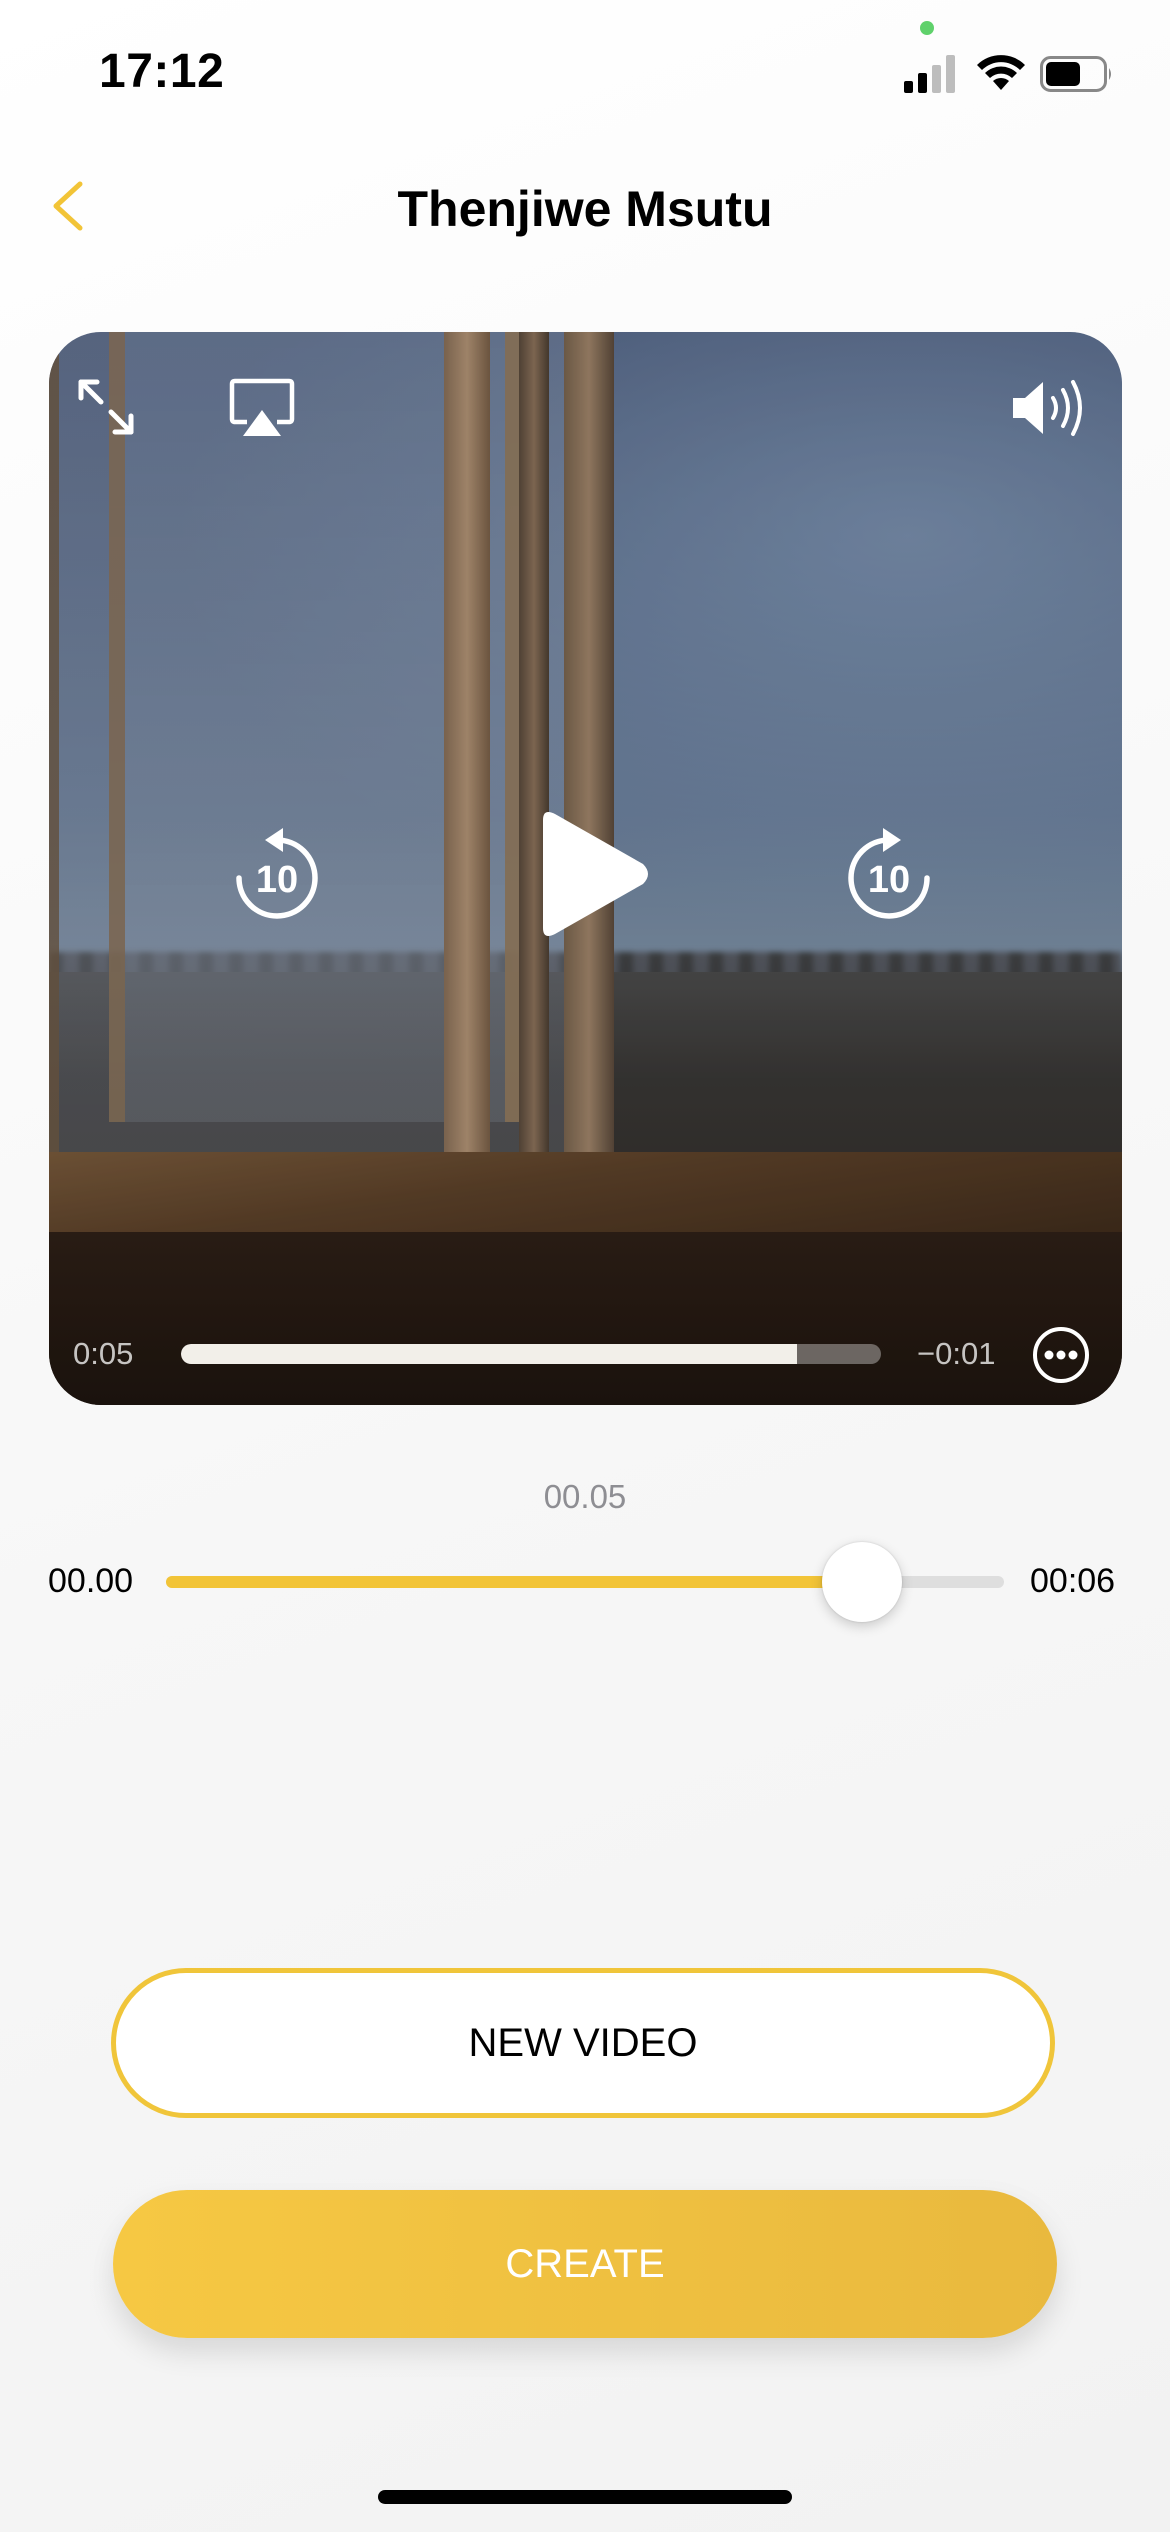 Image resolution: width=1170 pixels, height=2532 pixels. I want to click on volume-button, so click(1051, 408).